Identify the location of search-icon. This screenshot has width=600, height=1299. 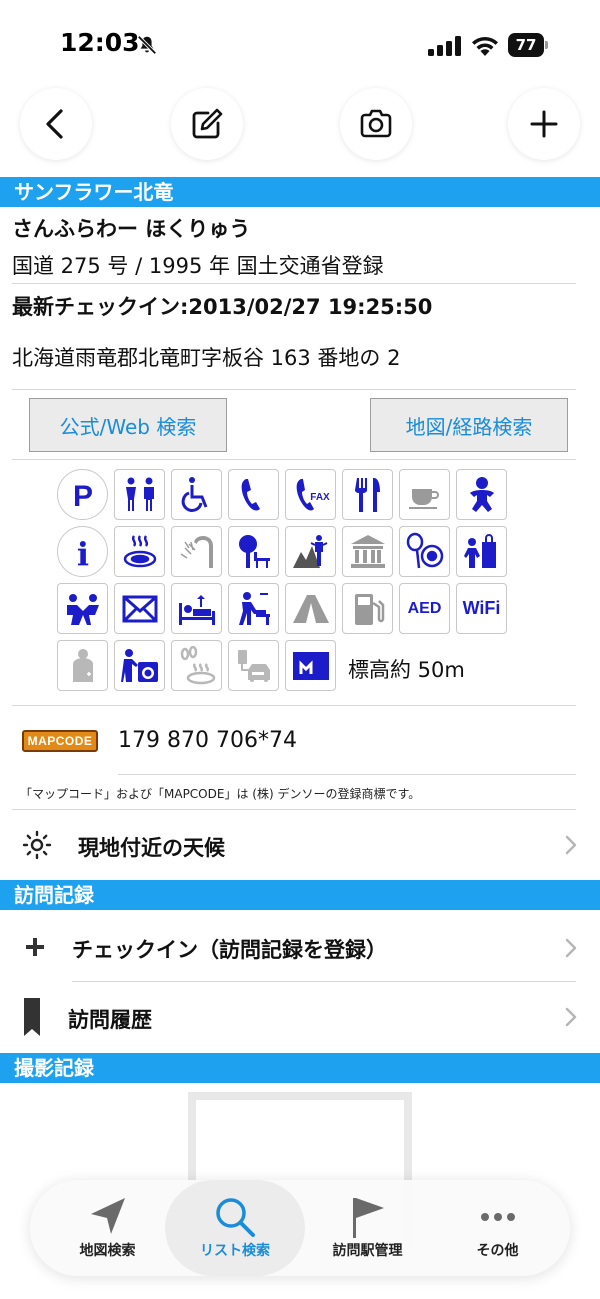
(235, 1217).